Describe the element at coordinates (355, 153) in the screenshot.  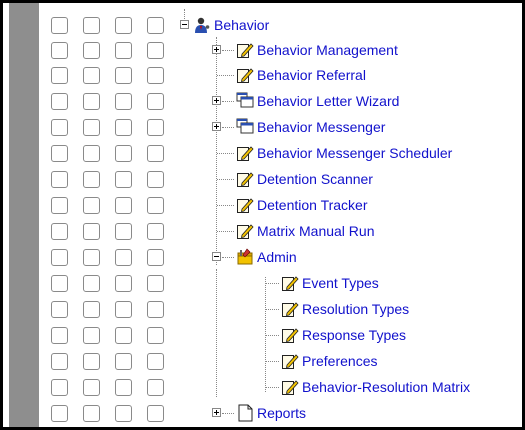
I see `tree-node-label: Behavior Messenger Scheduler` at that location.